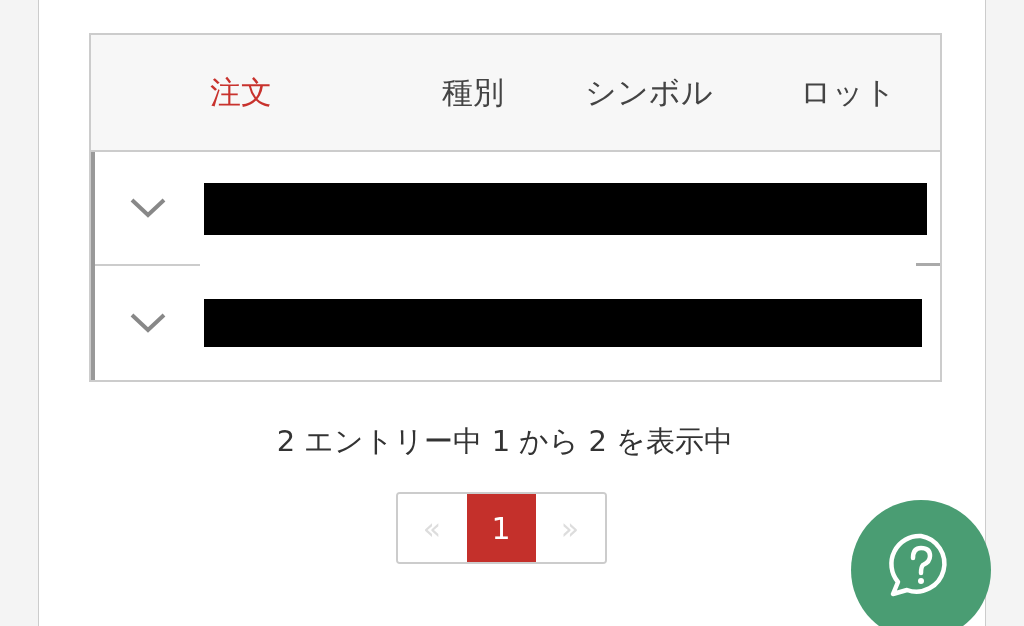 This screenshot has width=1024, height=626. I want to click on column-header: シンボル, so click(692, 92).